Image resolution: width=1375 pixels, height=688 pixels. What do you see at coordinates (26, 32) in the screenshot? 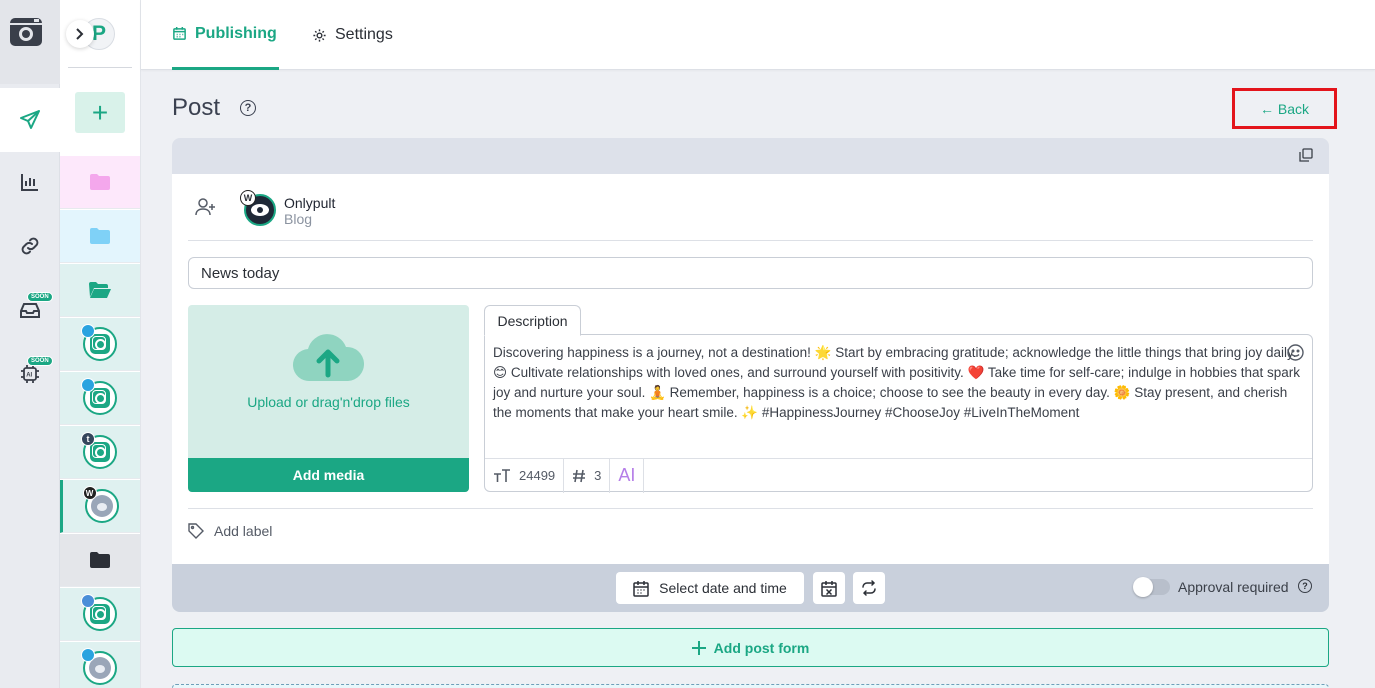
I see `app-logo-icon` at bounding box center [26, 32].